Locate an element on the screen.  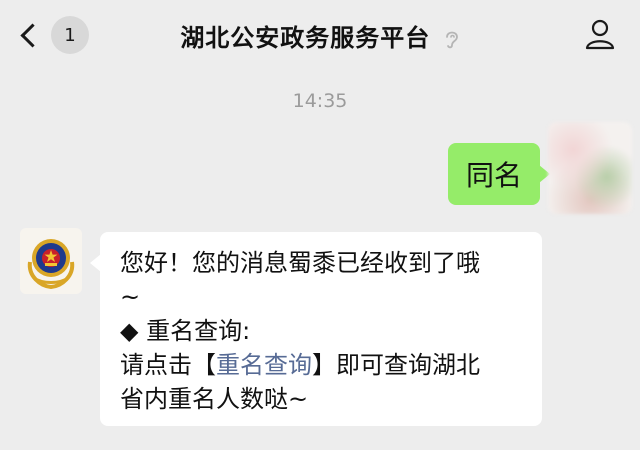
duplicate-name-query-link: 重名查询 is located at coordinates (264, 365).